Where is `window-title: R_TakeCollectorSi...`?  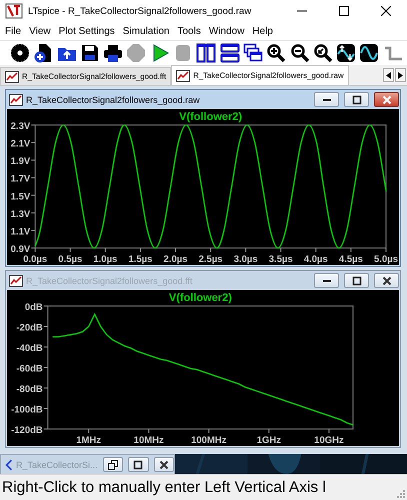
window-title: R_TakeCollectorSi... is located at coordinates (57, 465).